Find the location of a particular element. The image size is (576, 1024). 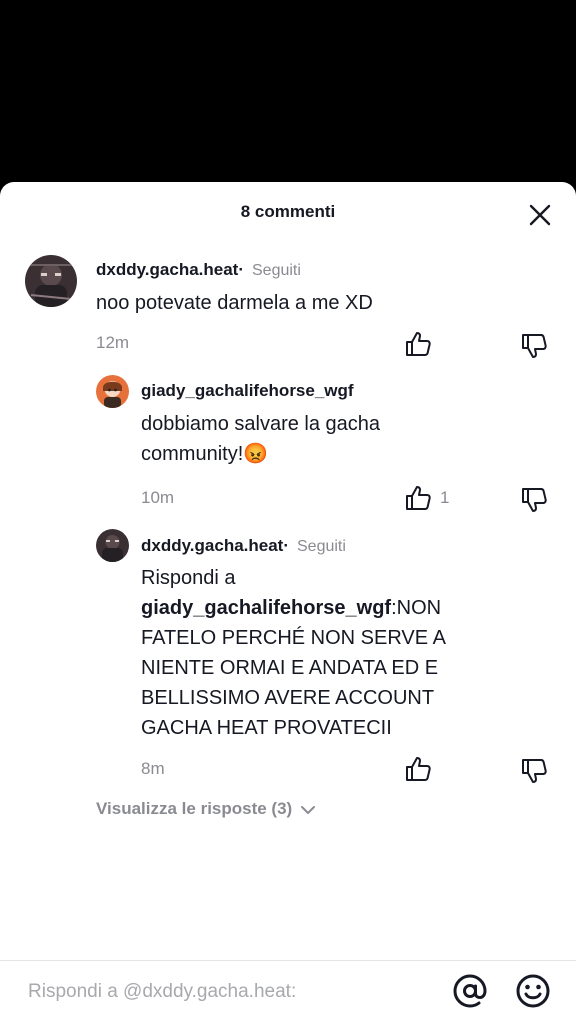

view-replies-button: Visualizza le risposte (3) is located at coordinates (206, 809).